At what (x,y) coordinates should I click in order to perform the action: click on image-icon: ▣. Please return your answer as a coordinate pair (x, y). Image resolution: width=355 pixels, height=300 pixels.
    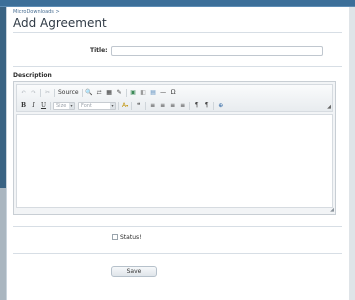
    Looking at the image, I should click on (133, 92).